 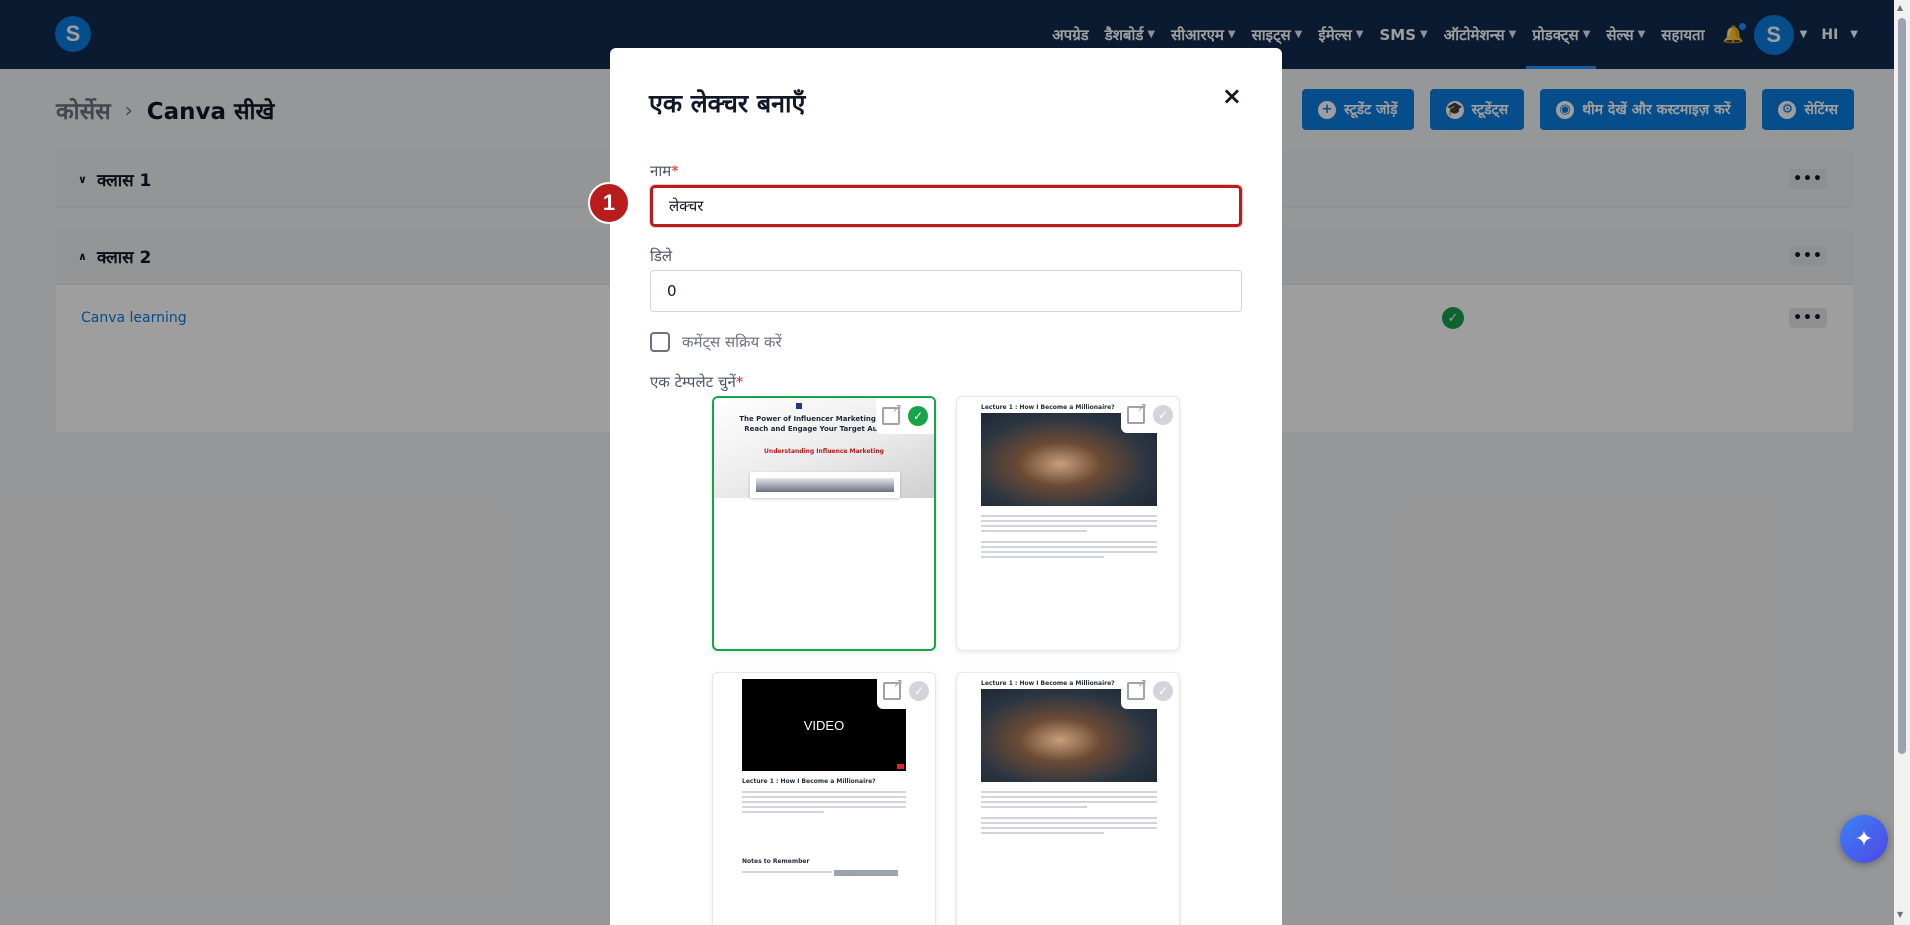 I want to click on modal-title: एक लेक्चर बनाएँ, so click(x=727, y=103).